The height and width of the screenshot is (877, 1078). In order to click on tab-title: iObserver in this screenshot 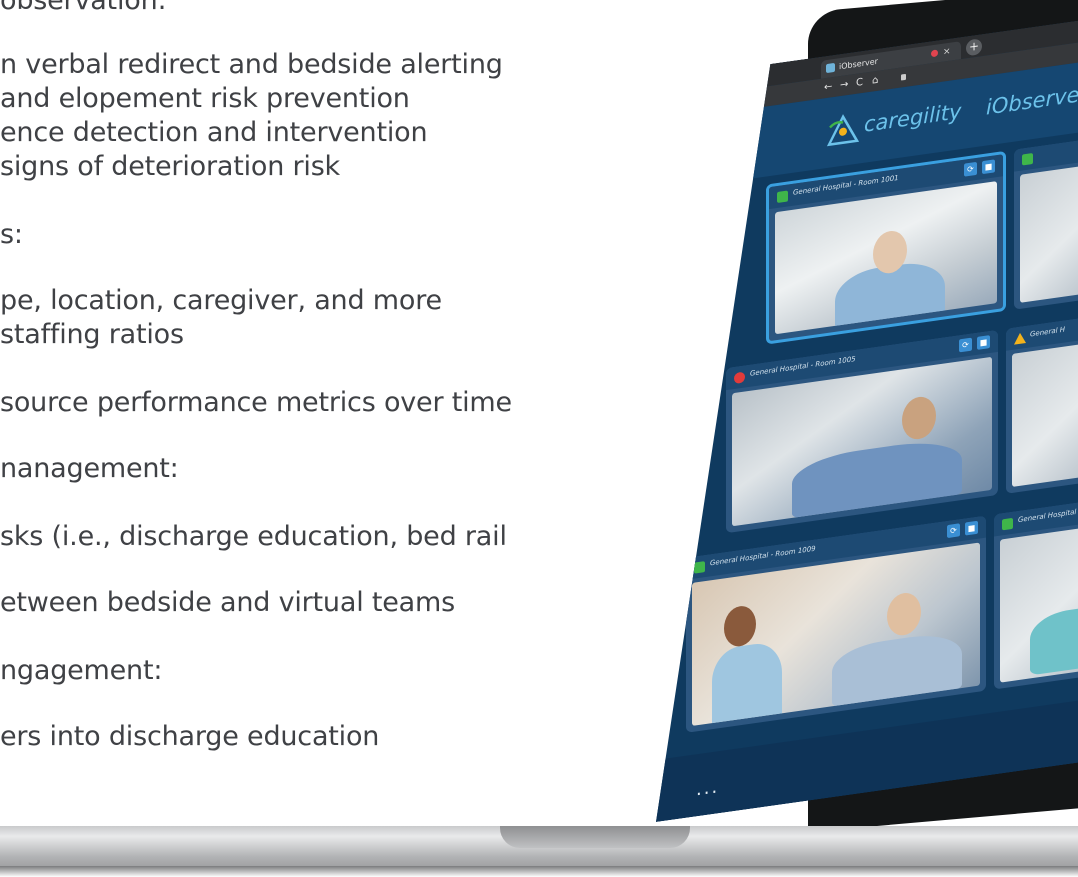, I will do `click(858, 64)`.